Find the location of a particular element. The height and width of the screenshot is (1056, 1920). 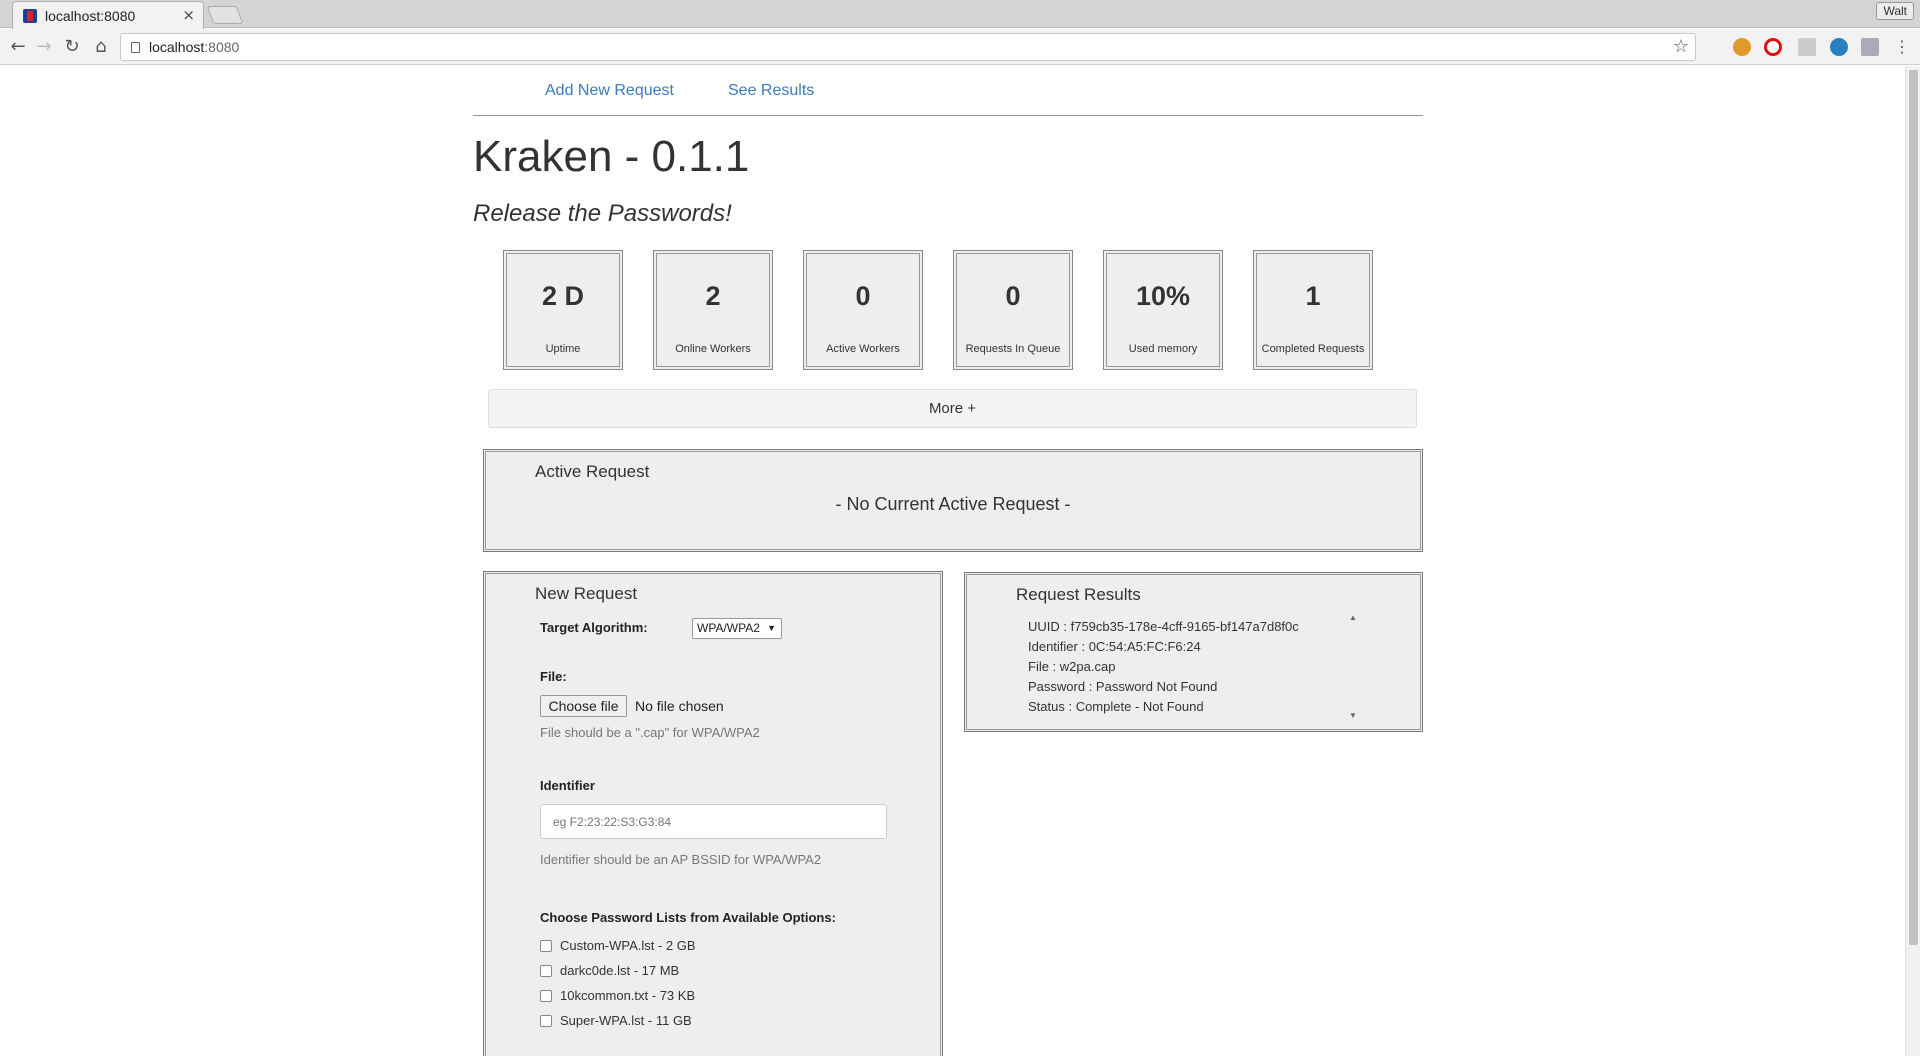

stat-value: 10% is located at coordinates (1163, 296).